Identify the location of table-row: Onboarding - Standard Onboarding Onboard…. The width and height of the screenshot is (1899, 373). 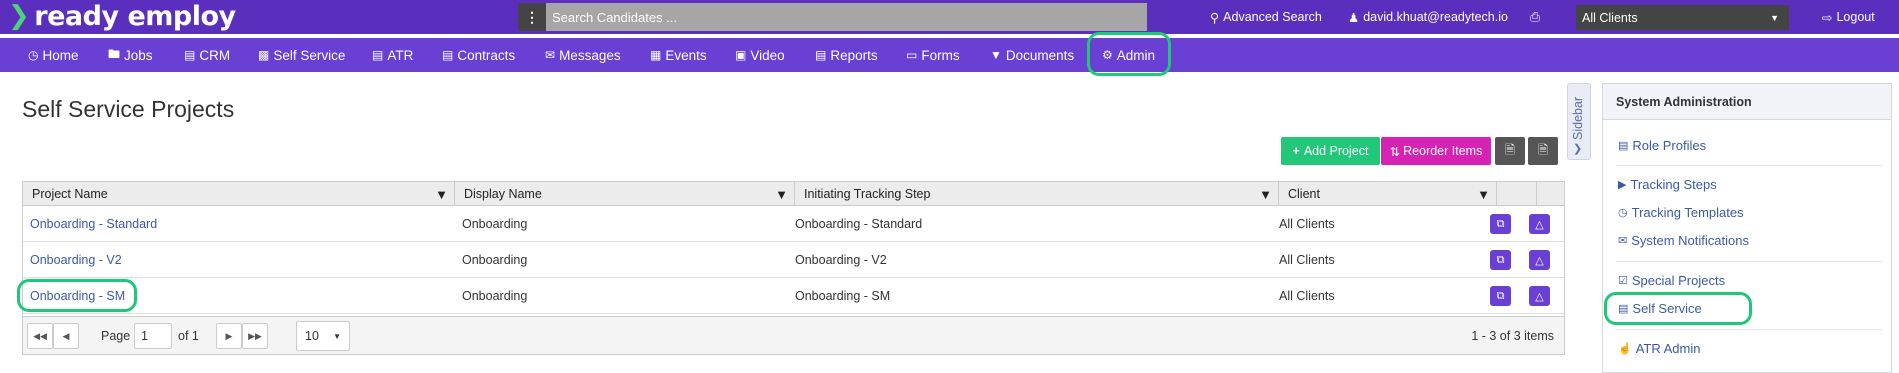
(793, 224).